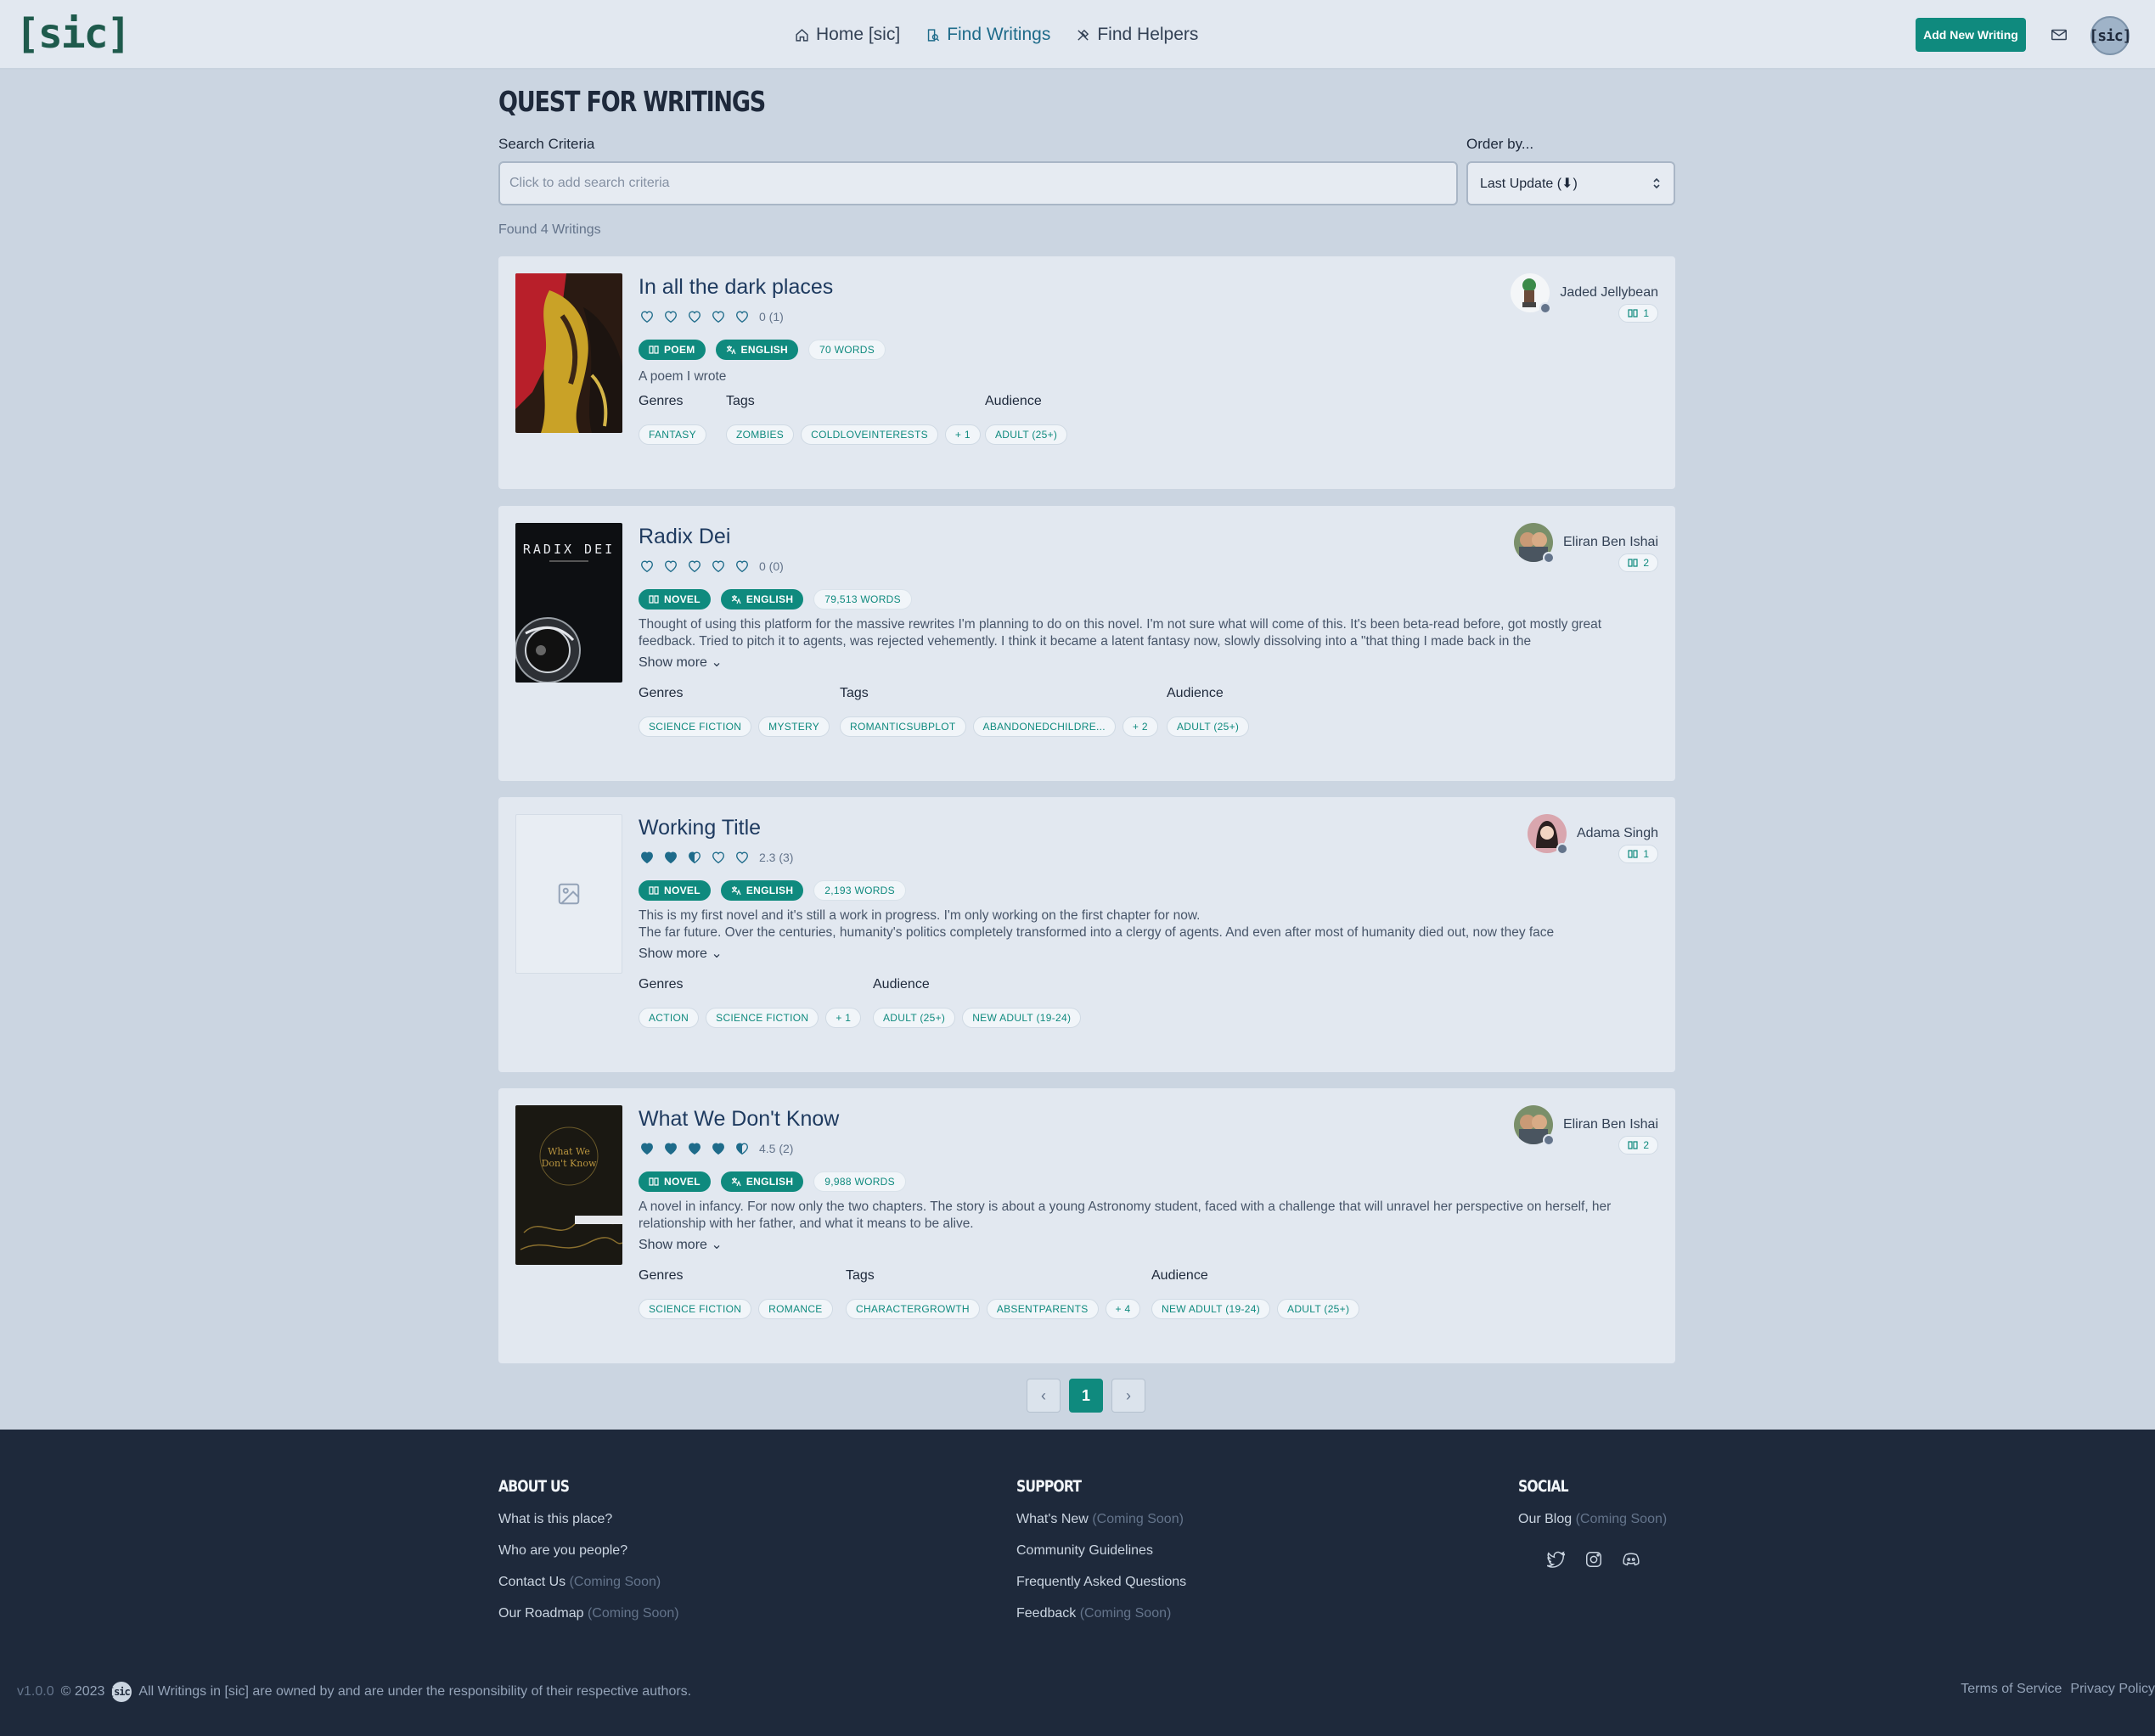 This screenshot has height=1736, width=2155. Describe the element at coordinates (776, 858) in the screenshot. I see `rating-text: 2.3 (3)` at that location.